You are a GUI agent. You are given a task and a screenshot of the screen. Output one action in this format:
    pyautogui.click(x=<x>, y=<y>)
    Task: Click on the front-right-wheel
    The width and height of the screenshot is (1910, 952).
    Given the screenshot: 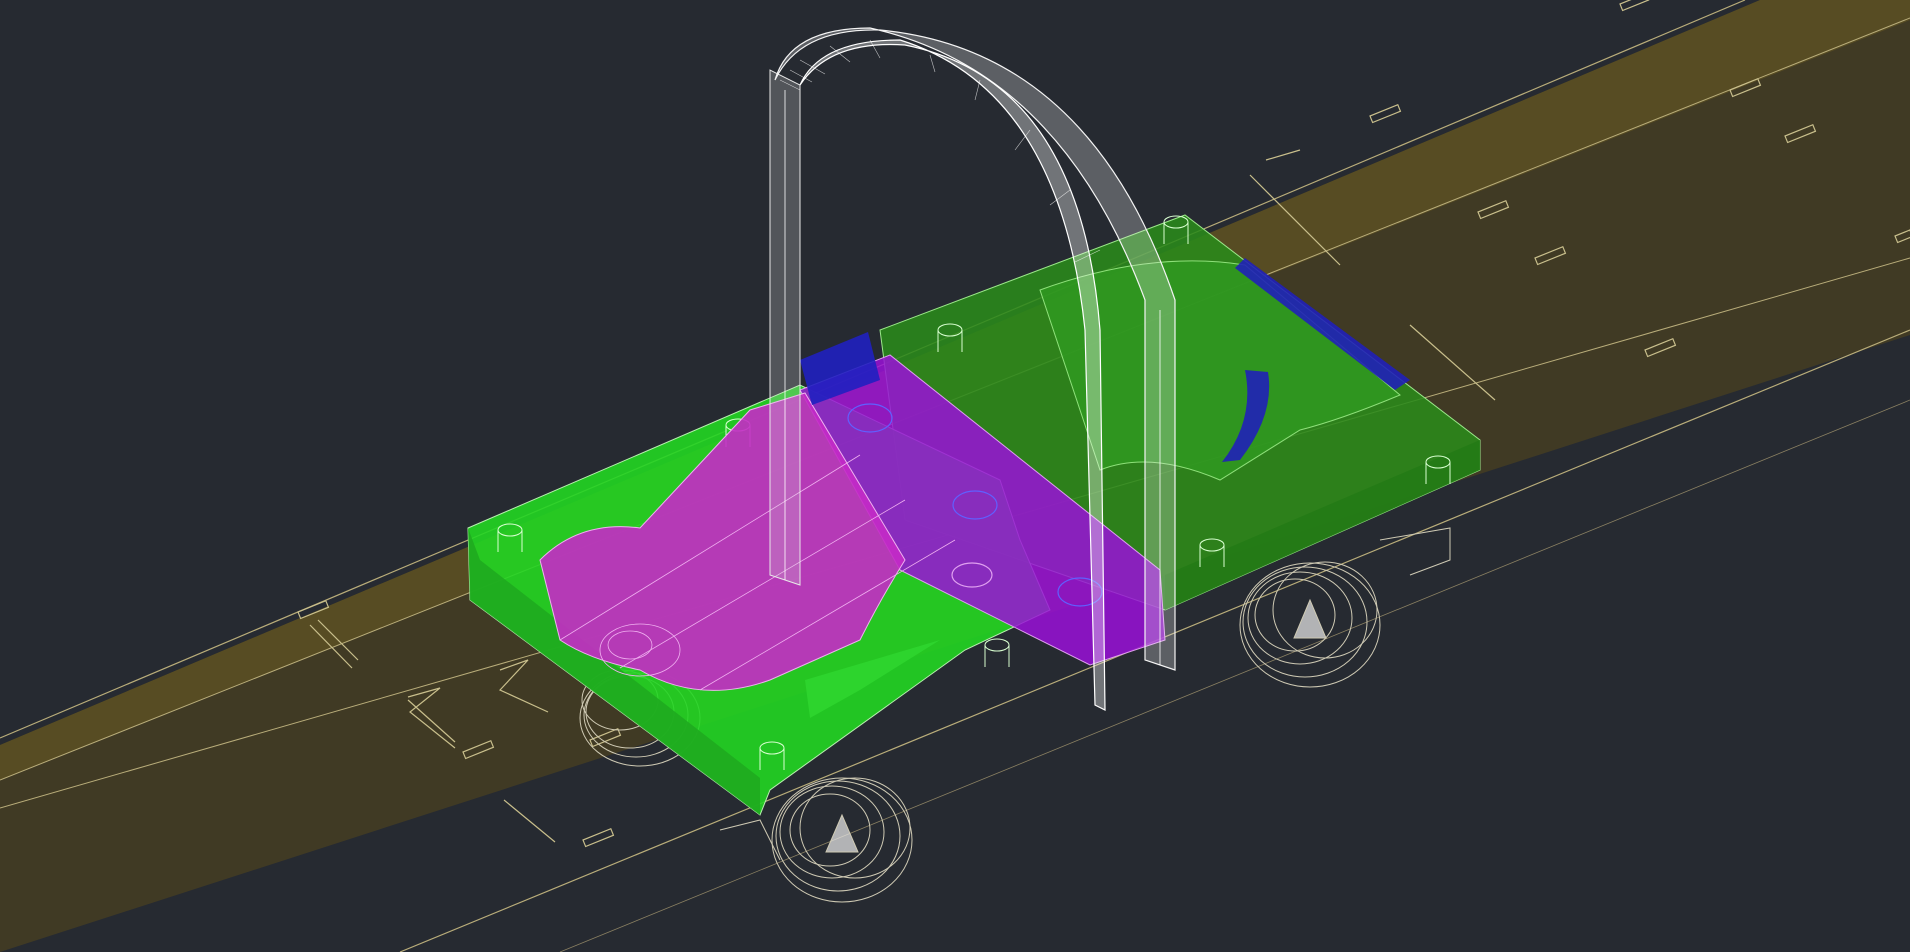 What is the action you would take?
    pyautogui.click(x=1310, y=624)
    